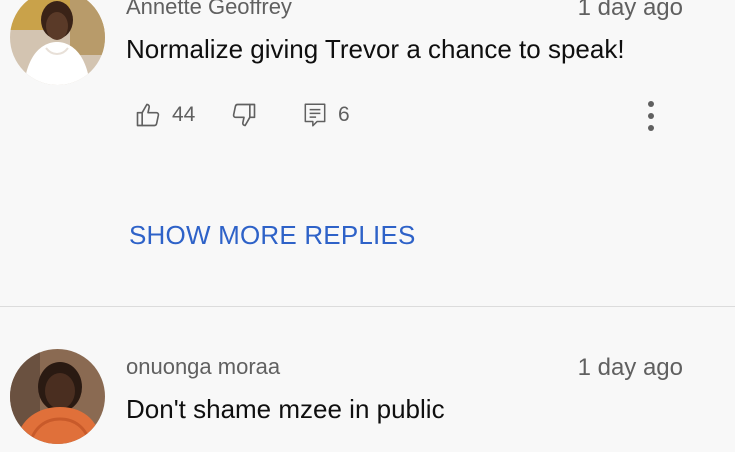 The height and width of the screenshot is (452, 735). What do you see at coordinates (209, 10) in the screenshot?
I see `comment-author: Annette Geoffrey` at bounding box center [209, 10].